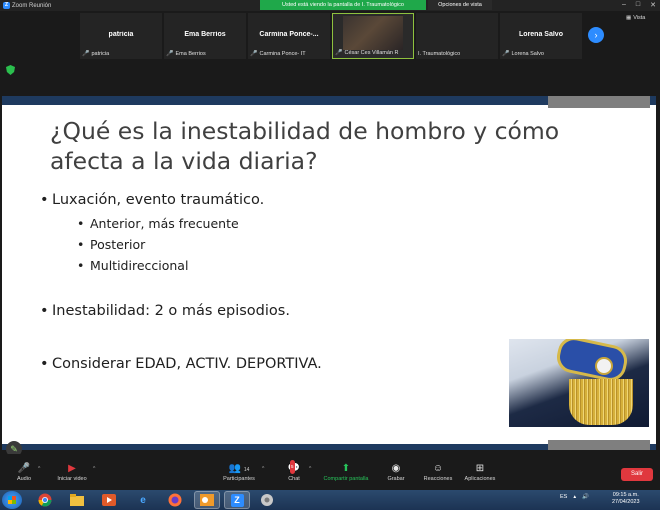 The image size is (660, 510). What do you see at coordinates (396, 468) in the screenshot?
I see `record-icon: ◉` at bounding box center [396, 468].